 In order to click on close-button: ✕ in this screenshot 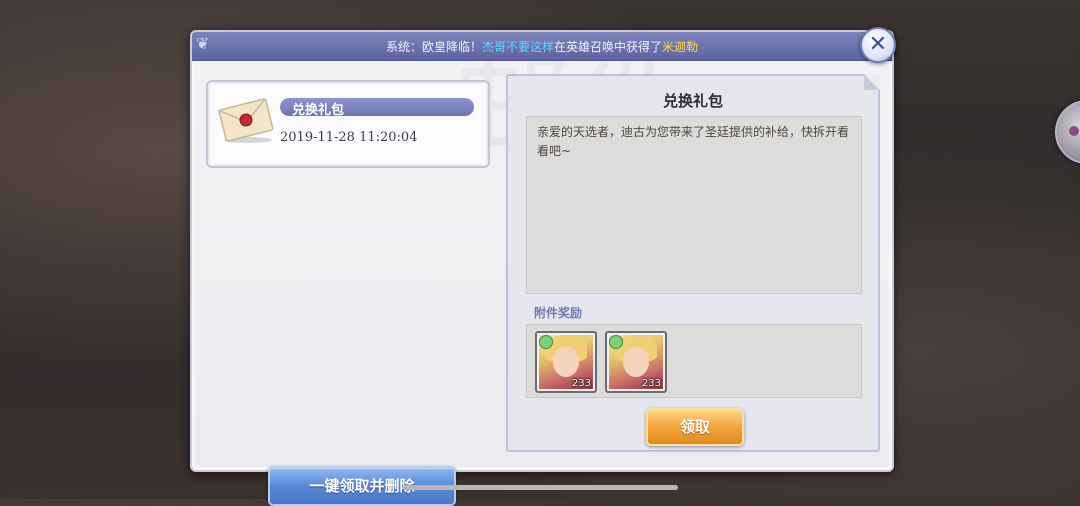, I will do `click(878, 45)`.